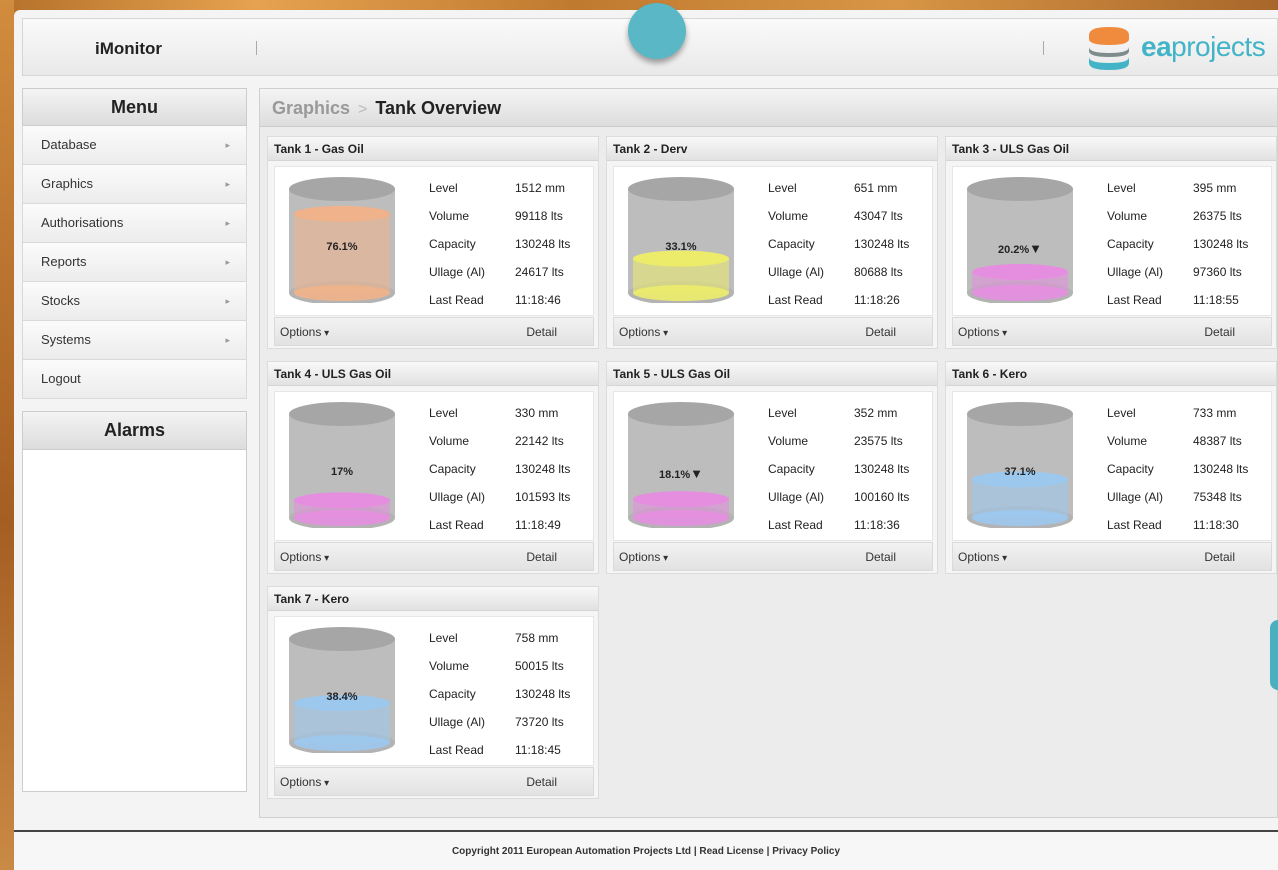 The image size is (1278, 870). I want to click on menu-item-graphics: Graphics ▸, so click(134, 184).